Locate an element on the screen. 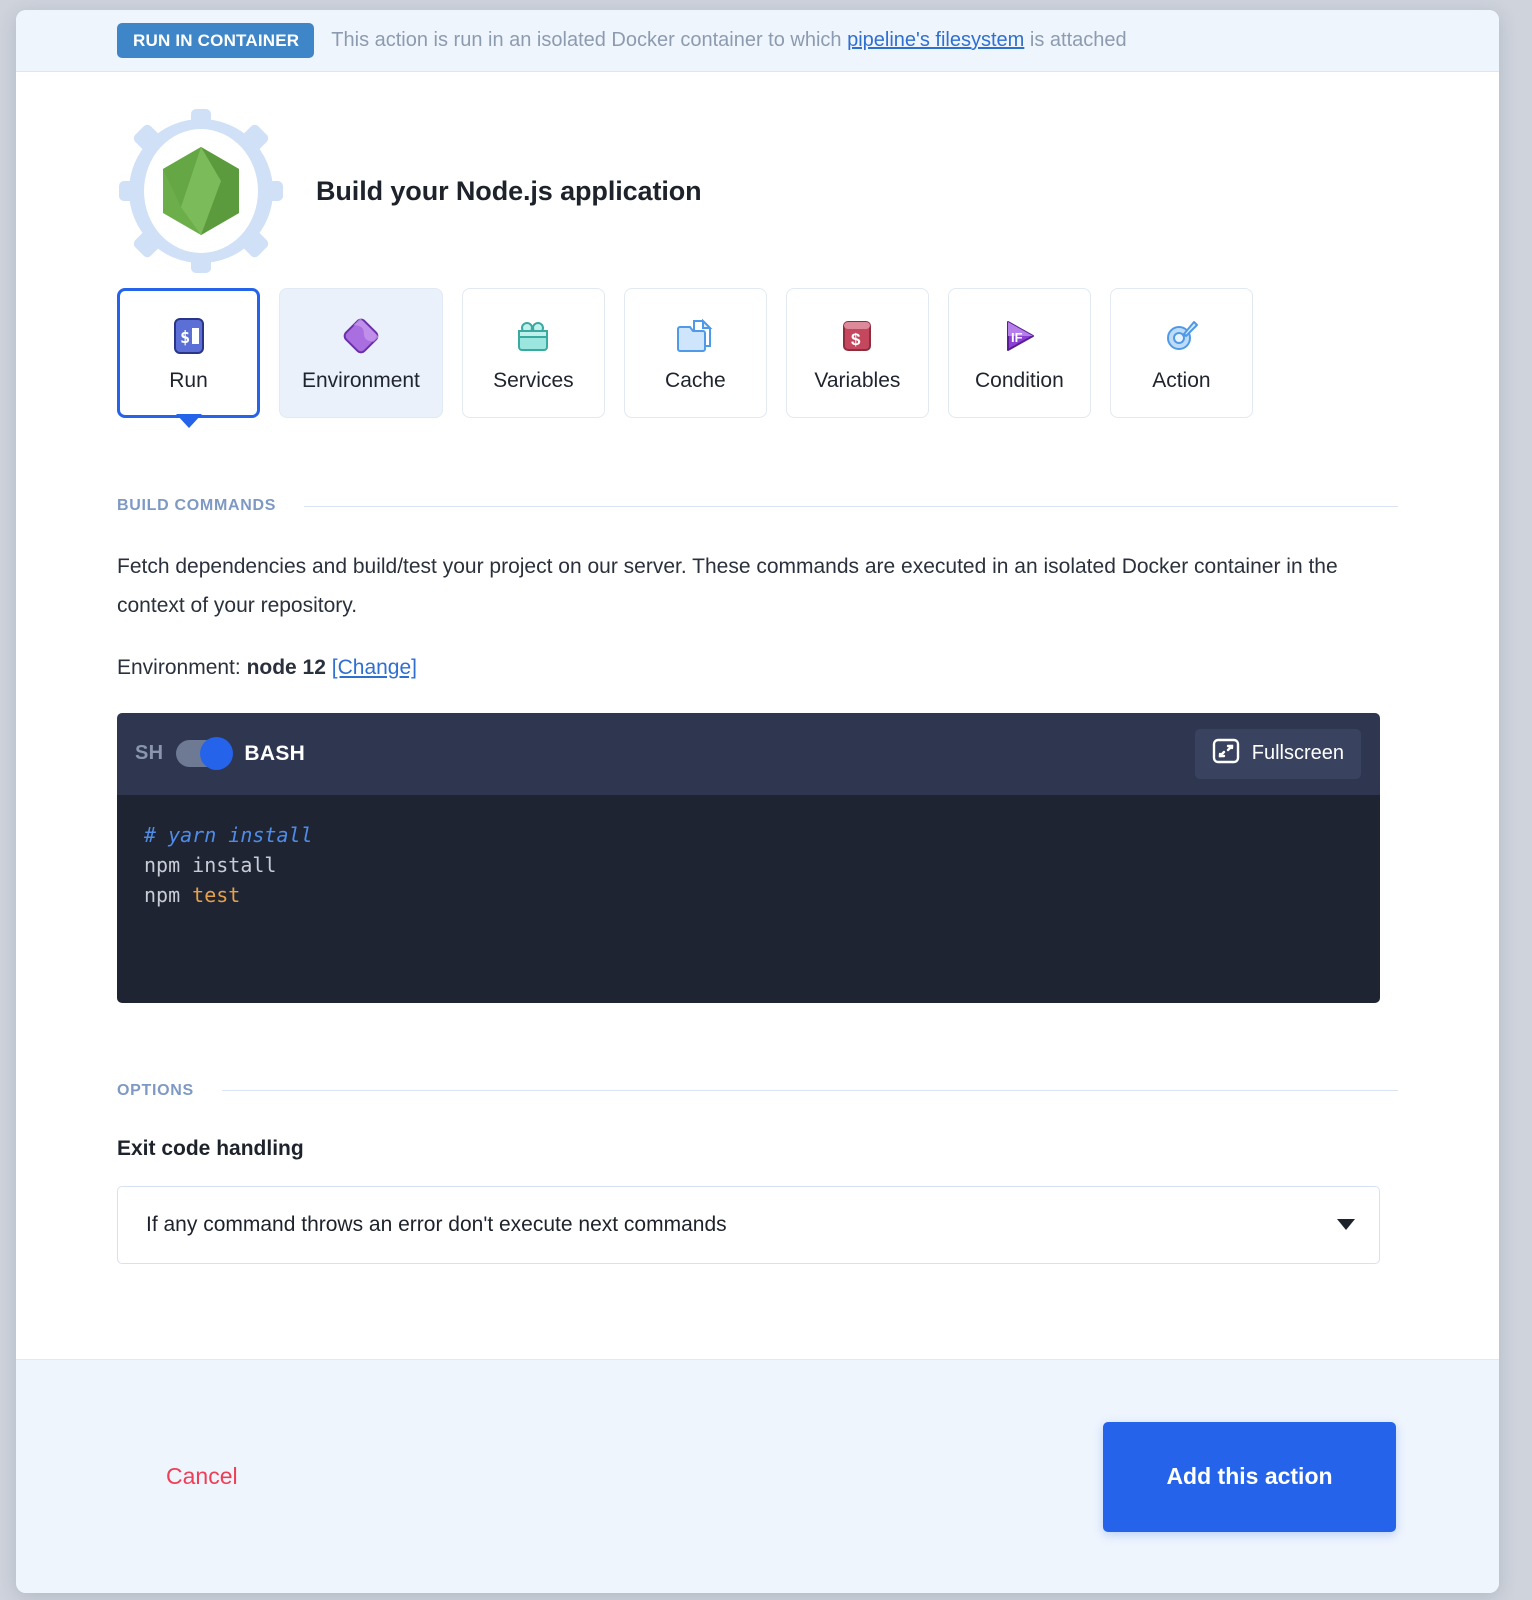 This screenshot has height=1600, width=1532. shell-sh-label: SH is located at coordinates (149, 753).